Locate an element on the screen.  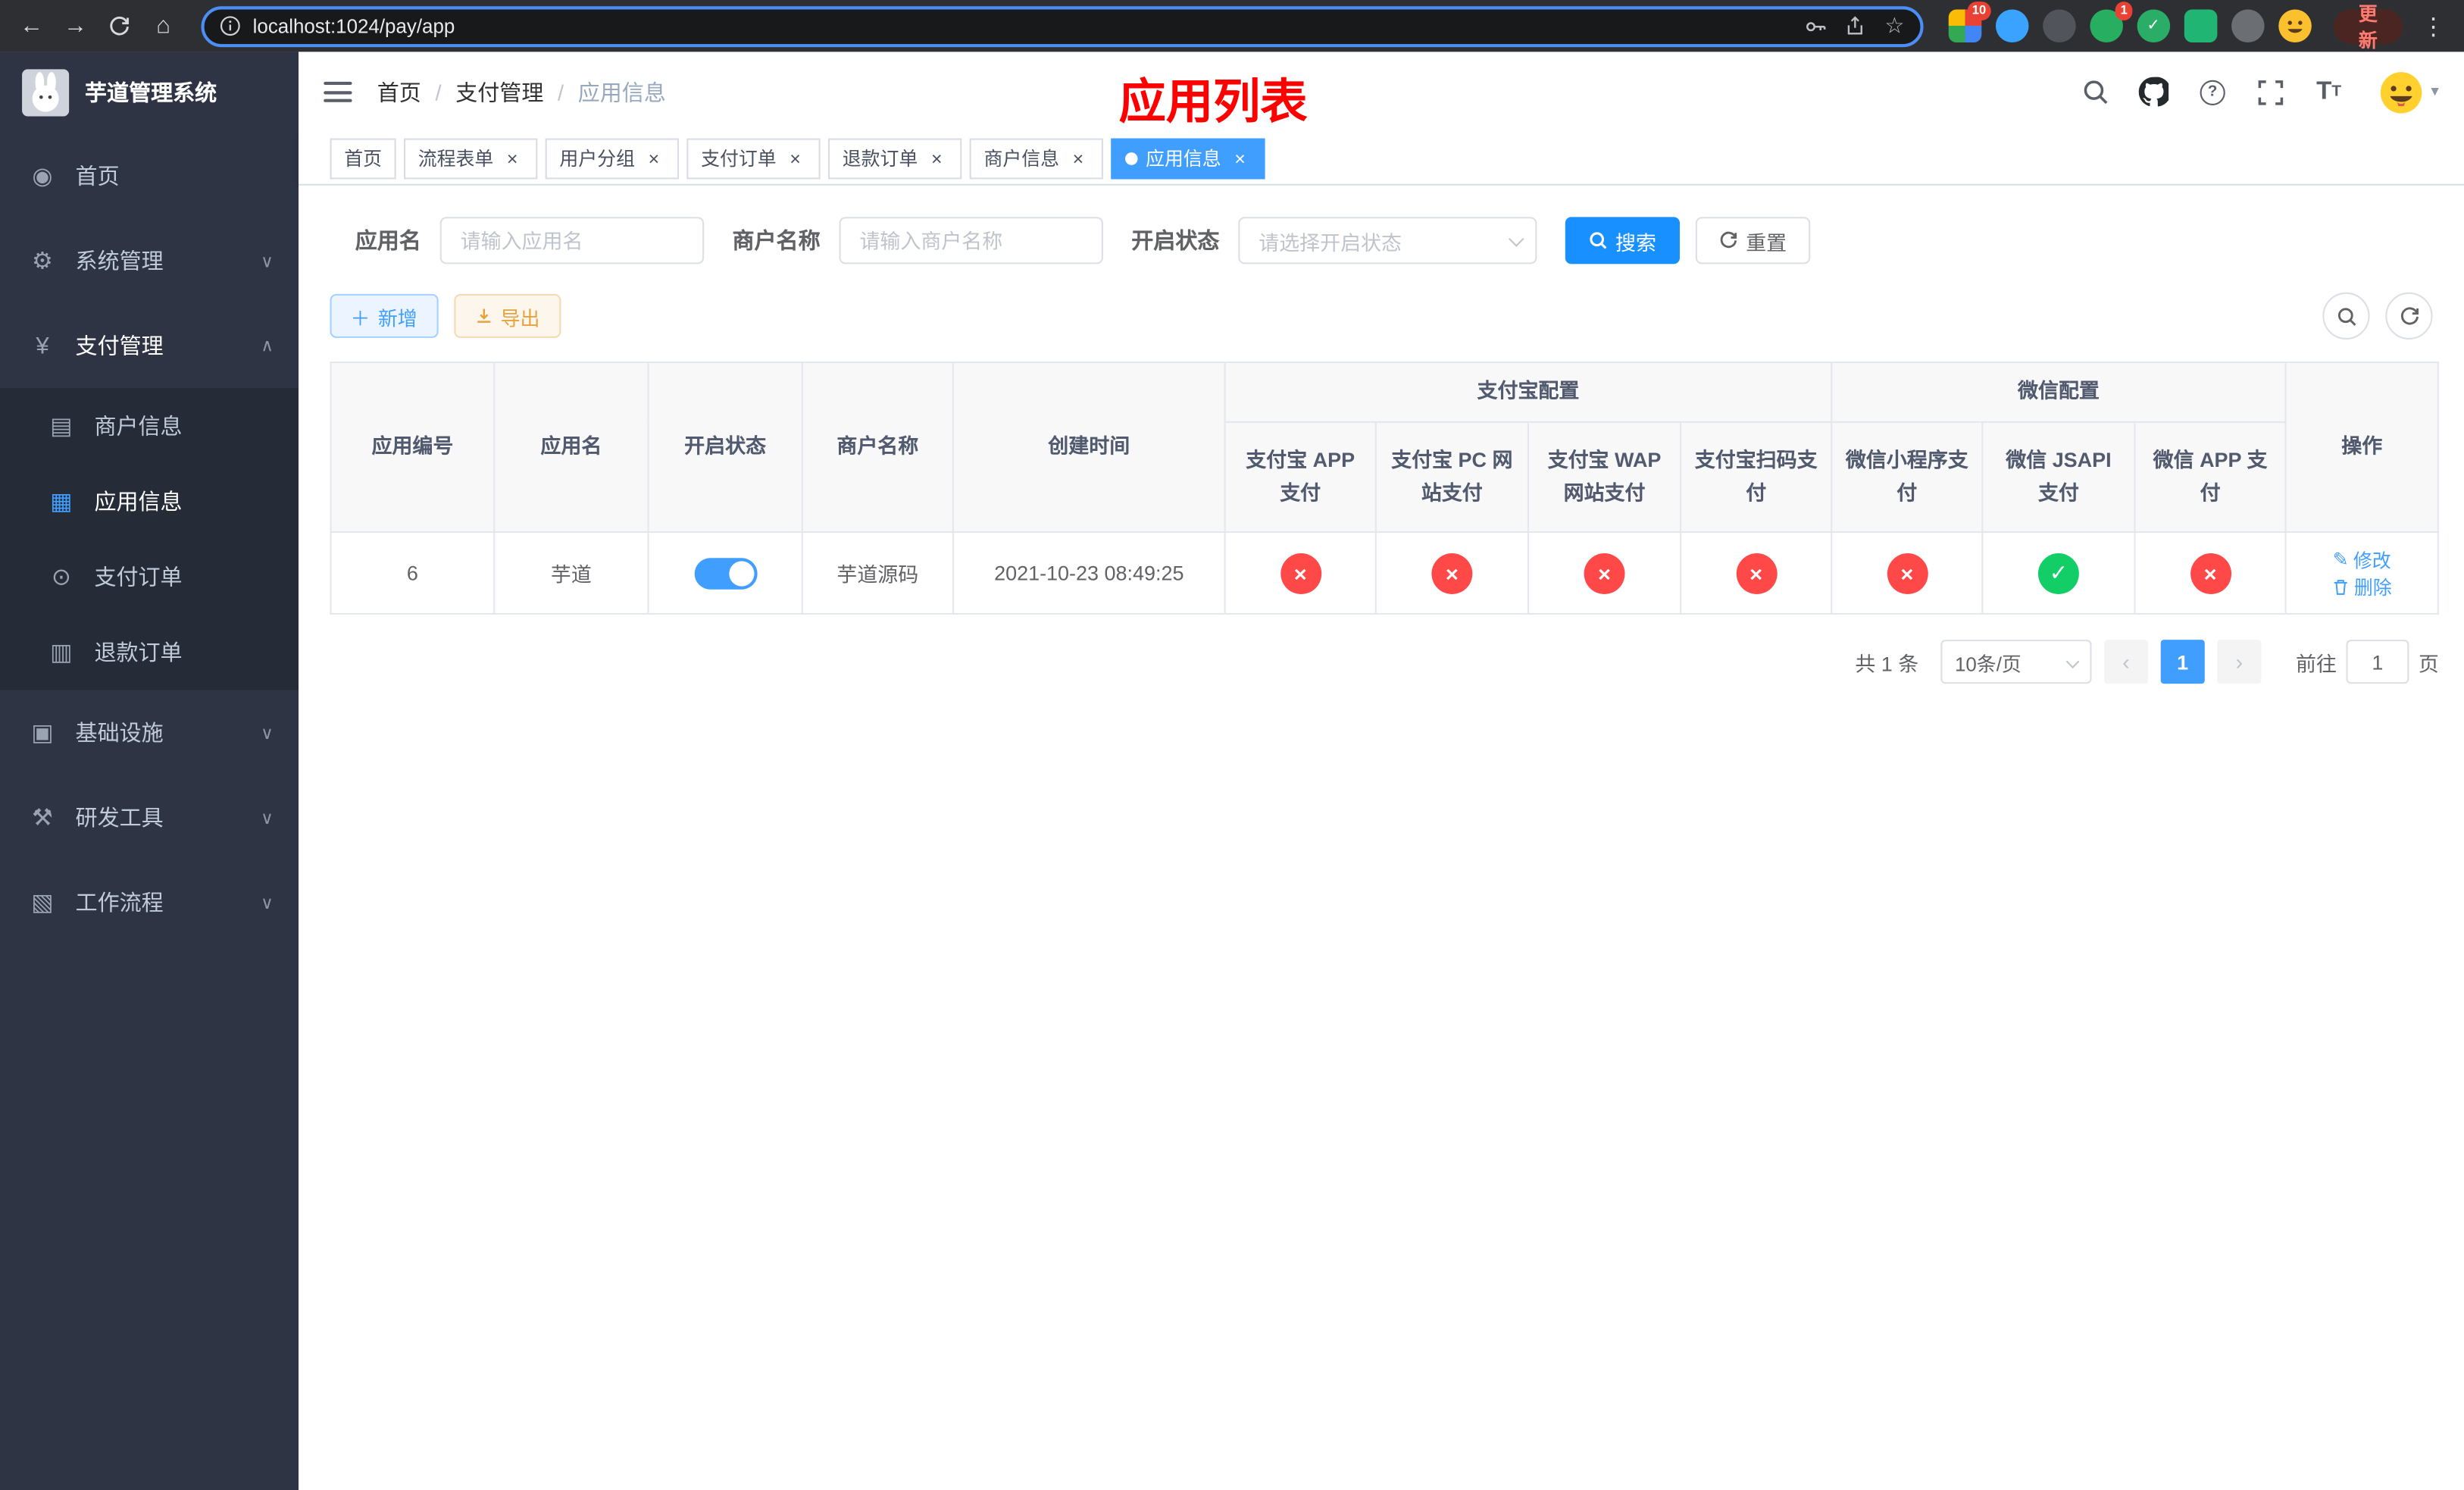
url-bar: localhost:1024/pay/app ☆ is located at coordinates (1062, 26).